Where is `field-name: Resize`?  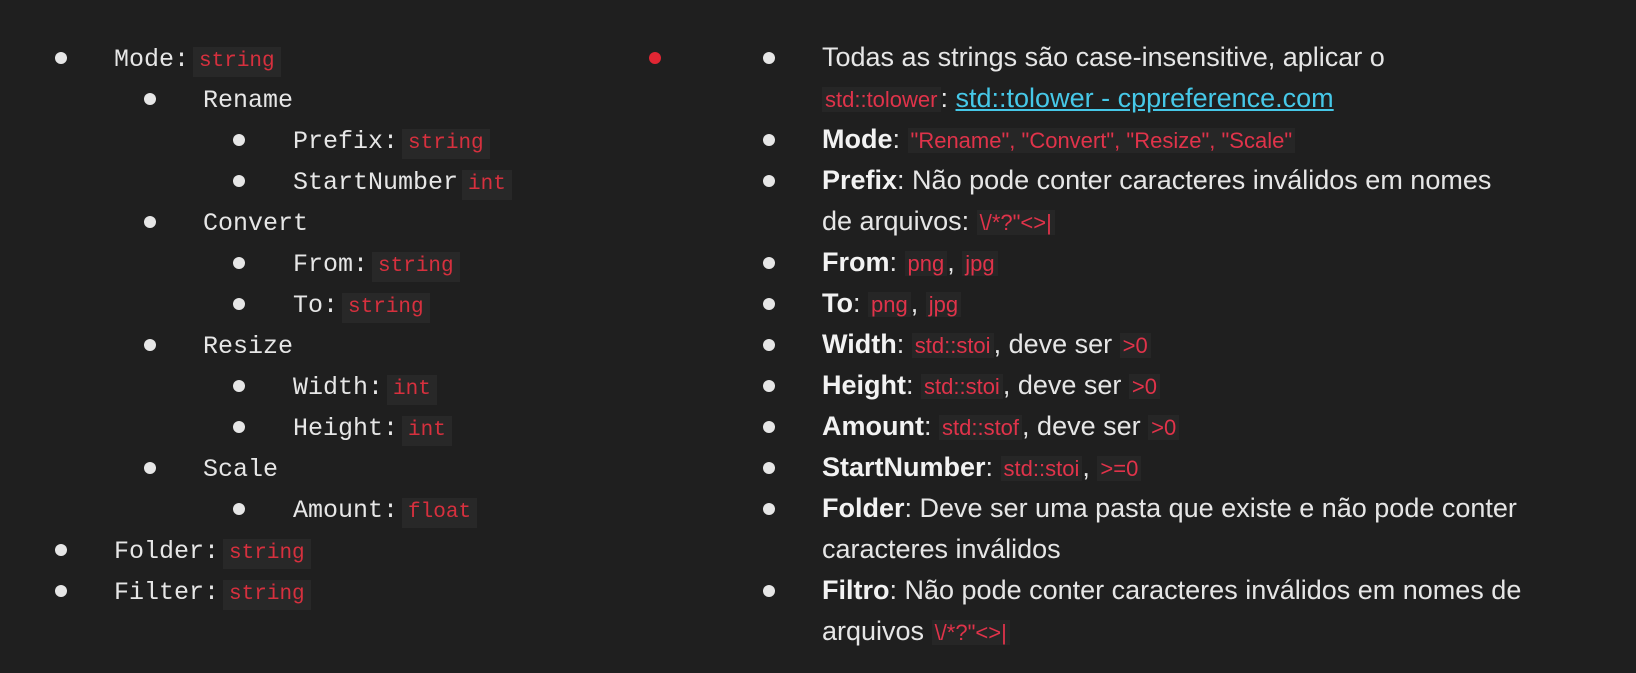
field-name: Resize is located at coordinates (248, 346).